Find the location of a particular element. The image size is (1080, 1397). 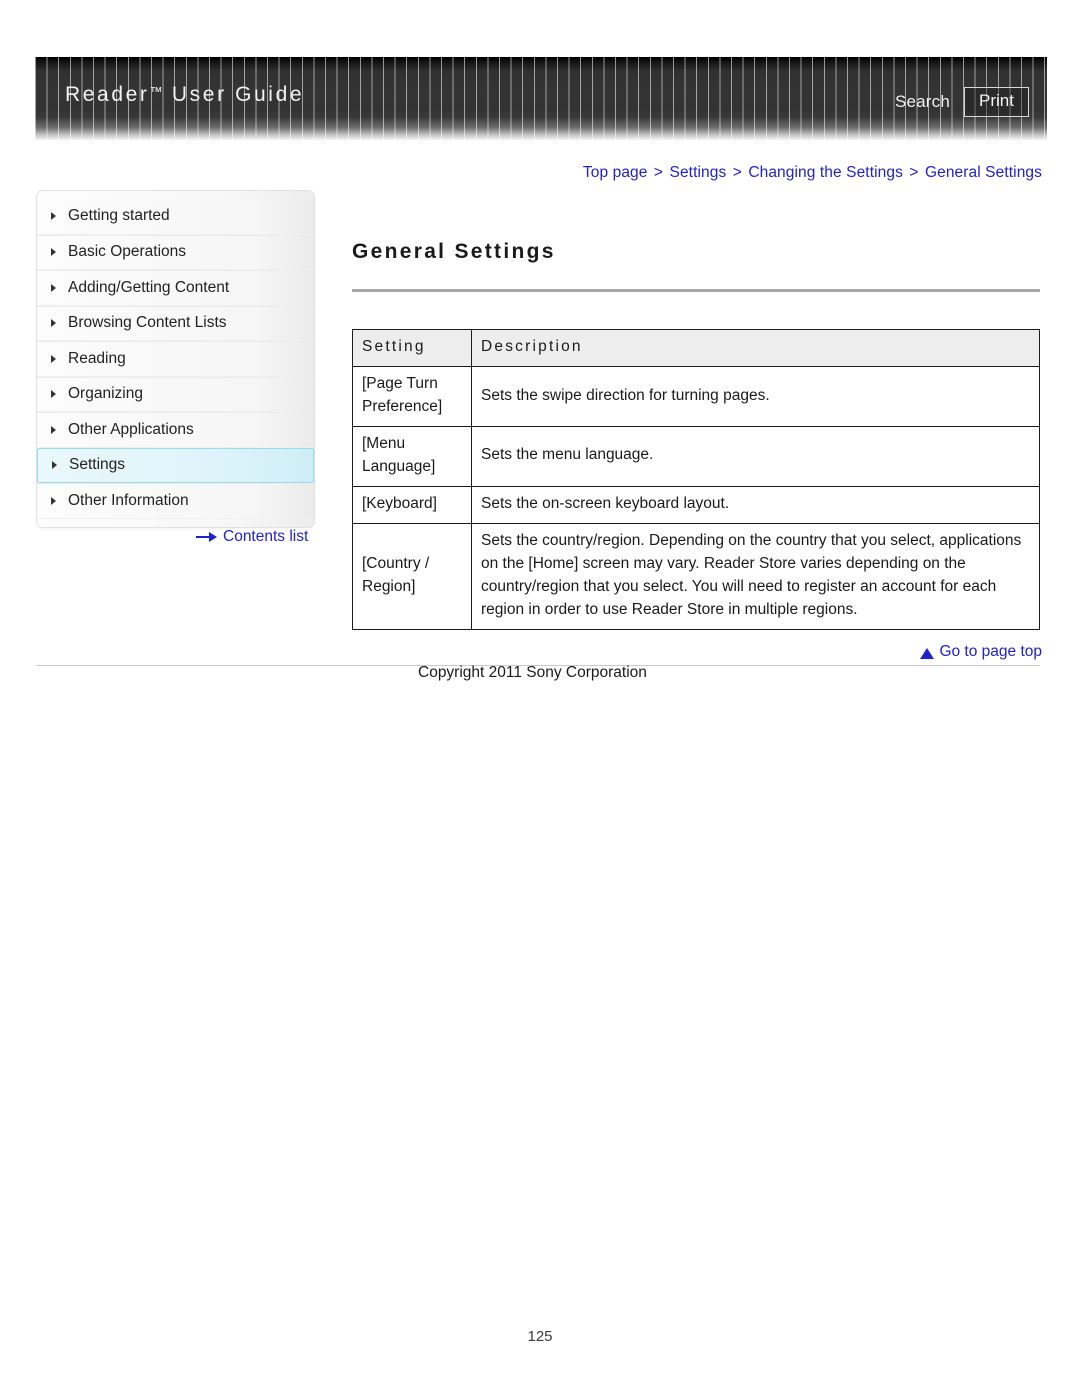

sidebar-item-other-applications: Other Applications is located at coordinates (175, 430).